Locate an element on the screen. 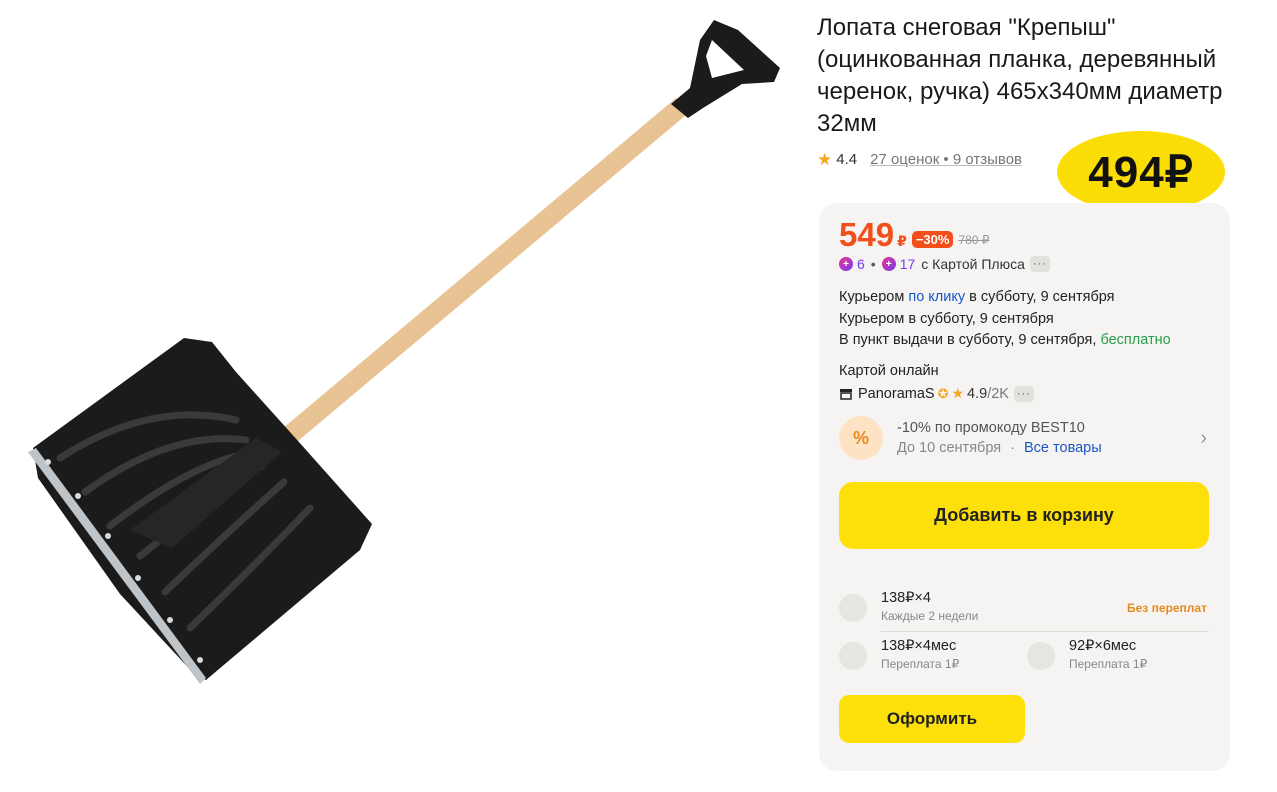 The image size is (1277, 792). currency-symbol: ₽ is located at coordinates (902, 241).